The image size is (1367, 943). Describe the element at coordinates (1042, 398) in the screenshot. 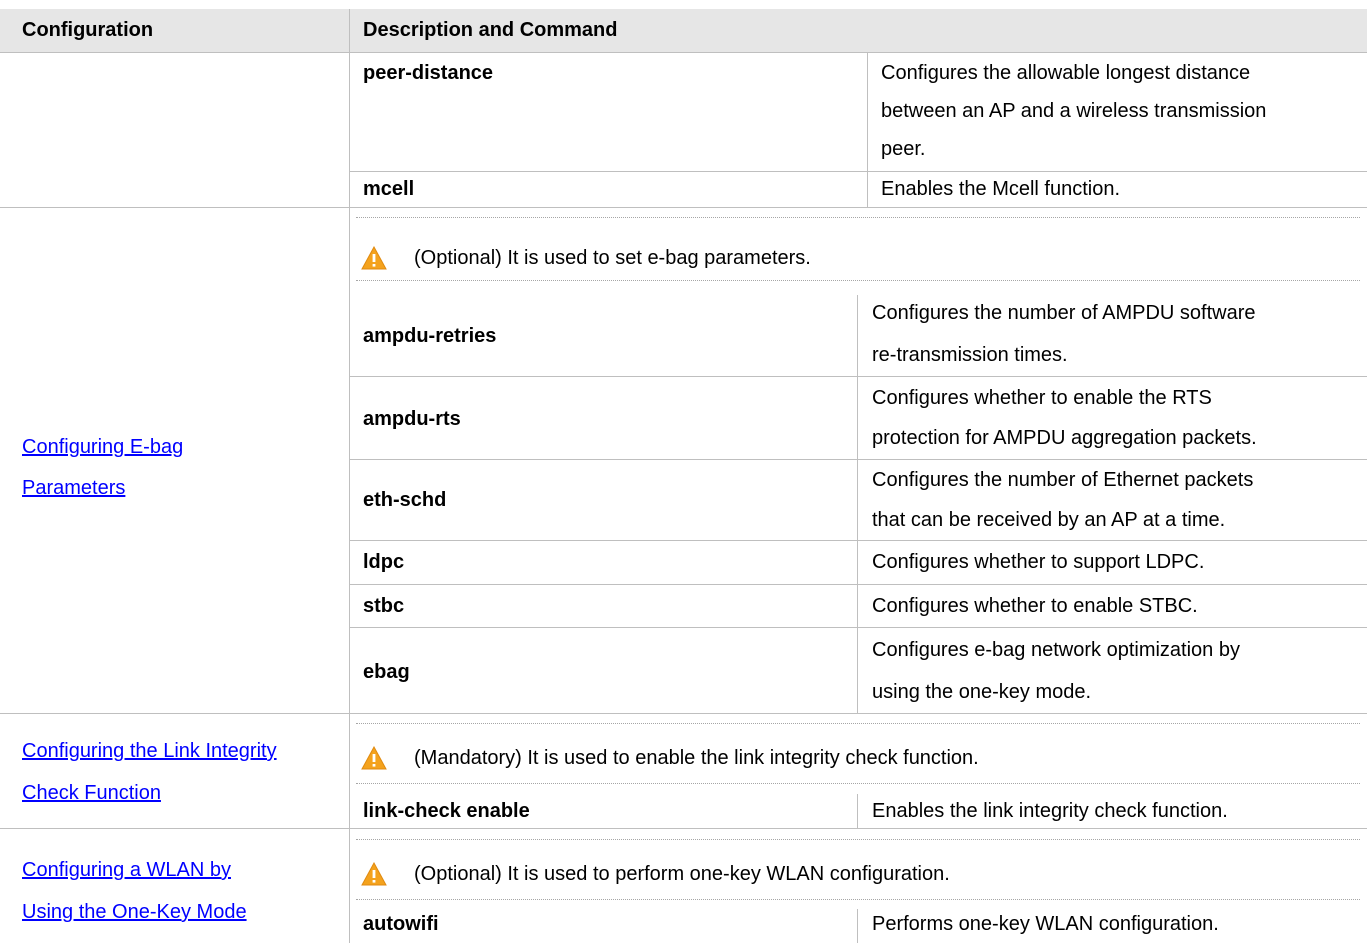

I see `desc-line: Configures whether to enable the RTS` at that location.